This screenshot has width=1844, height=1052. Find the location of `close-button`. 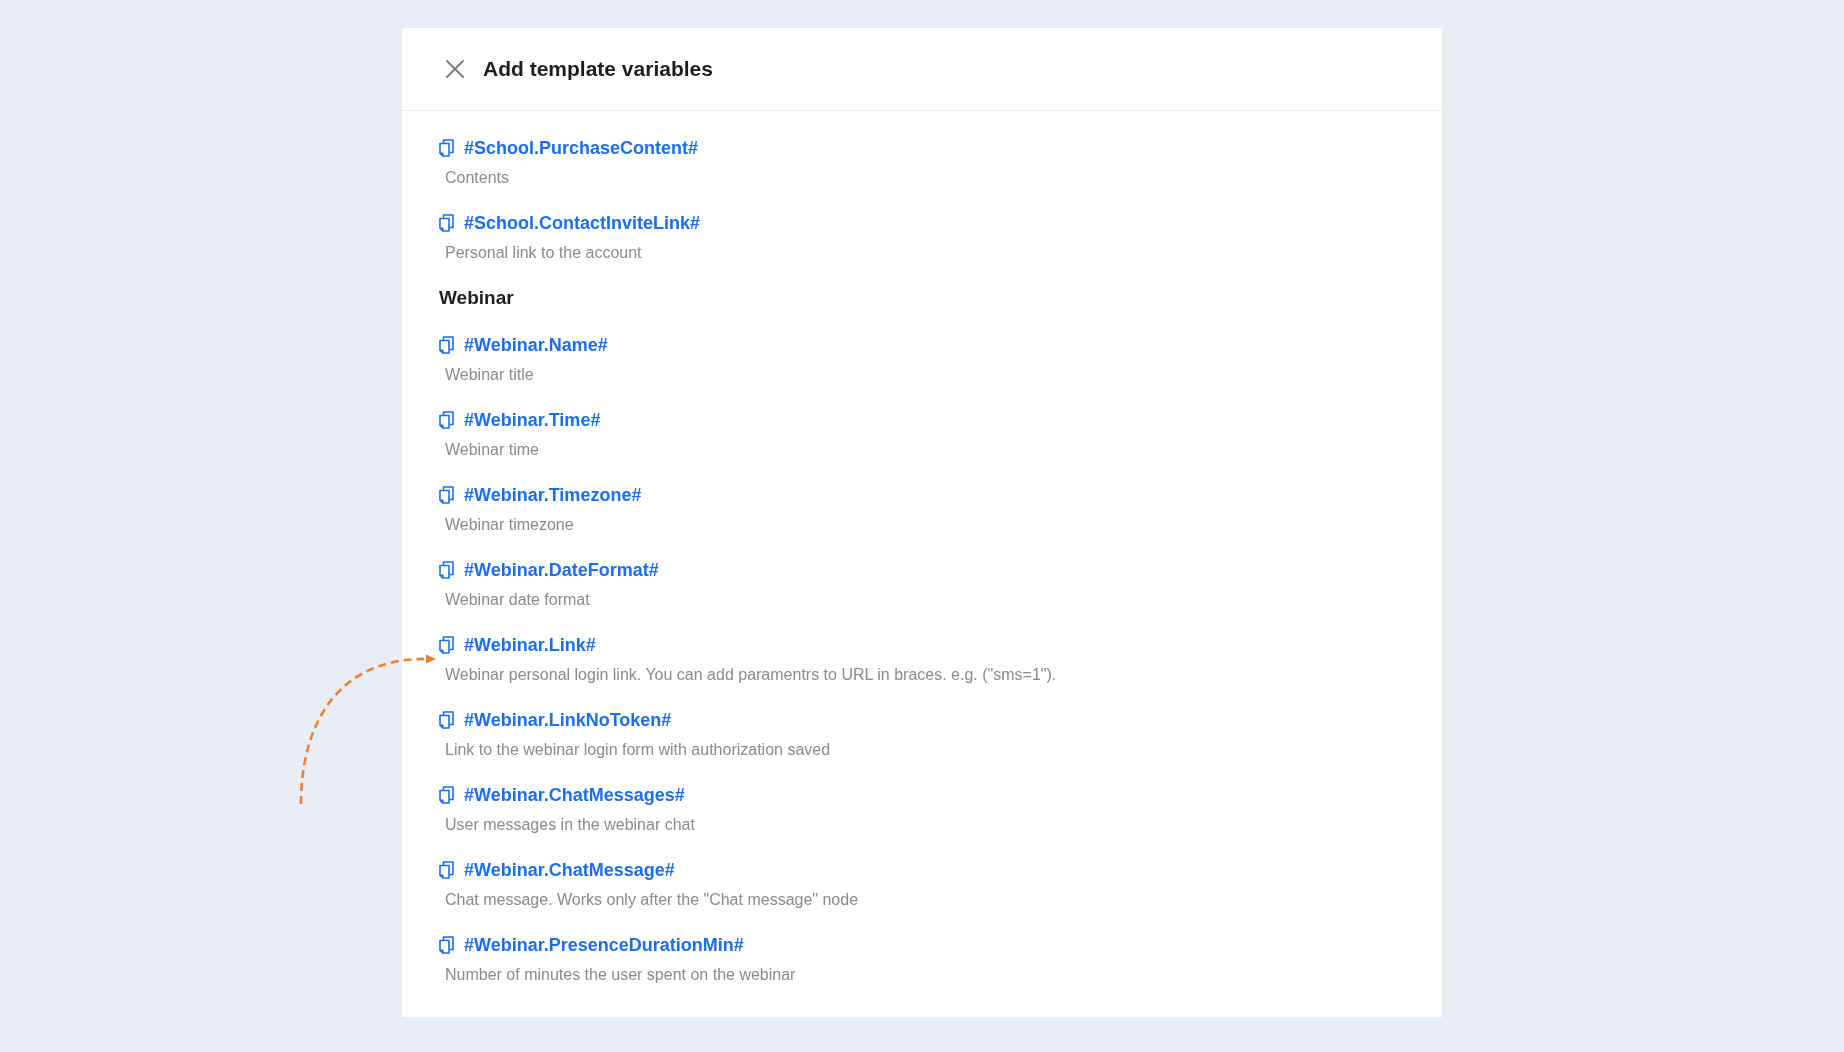

close-button is located at coordinates (455, 69).